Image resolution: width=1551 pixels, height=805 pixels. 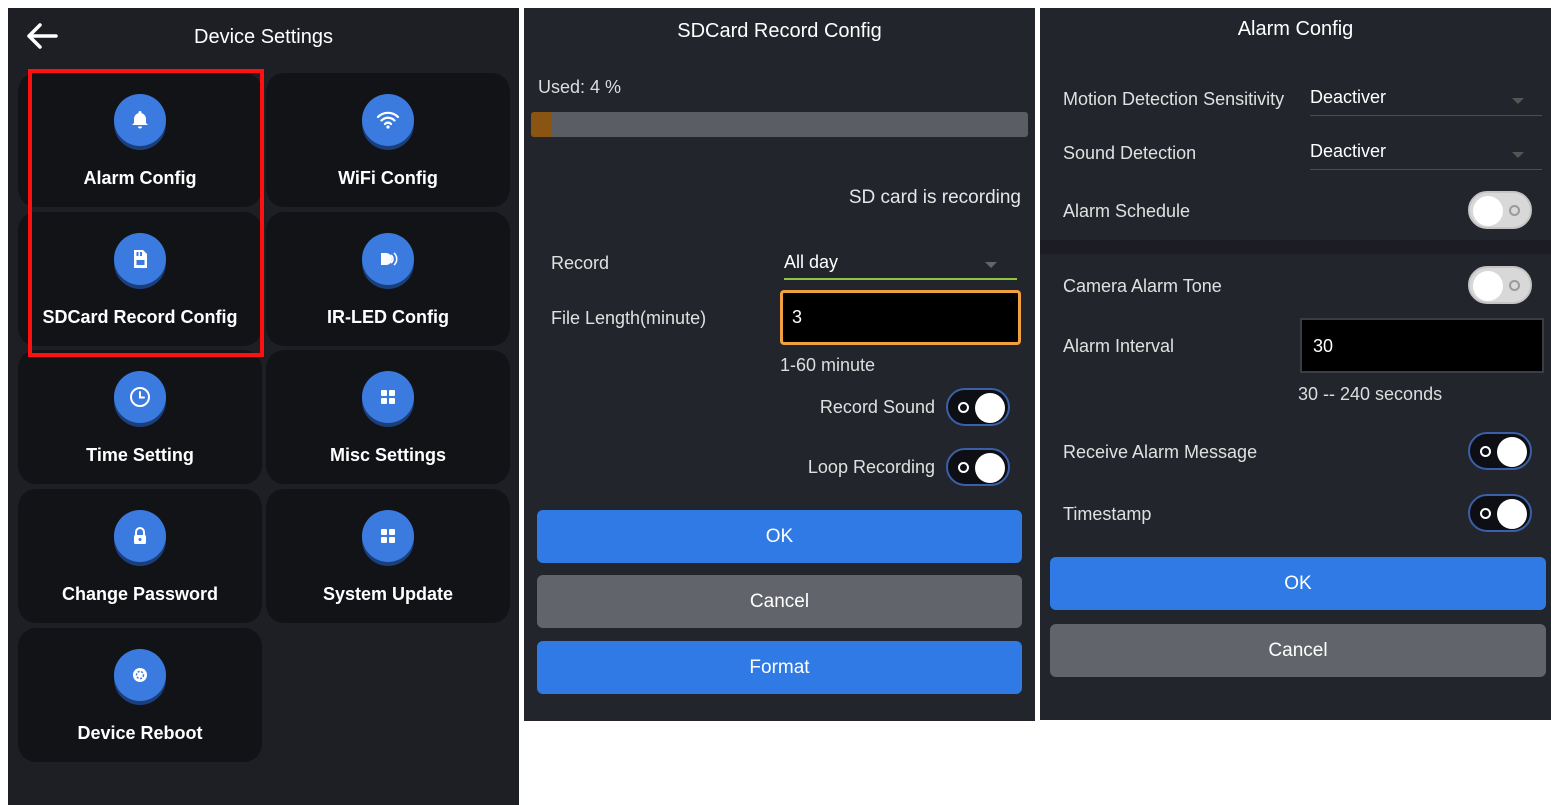 I want to click on file-length-label: File Length(minute), so click(x=629, y=318).